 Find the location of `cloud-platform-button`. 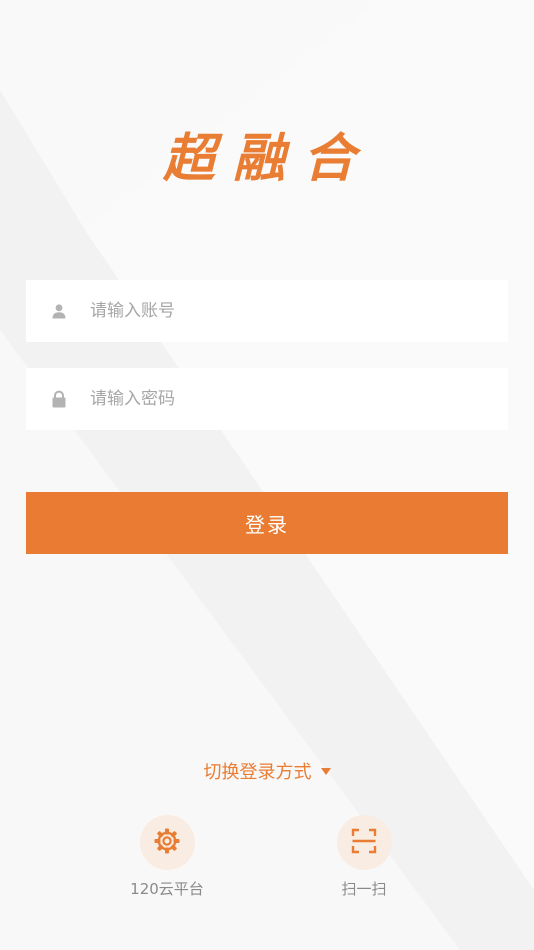

cloud-platform-button is located at coordinates (167, 842).